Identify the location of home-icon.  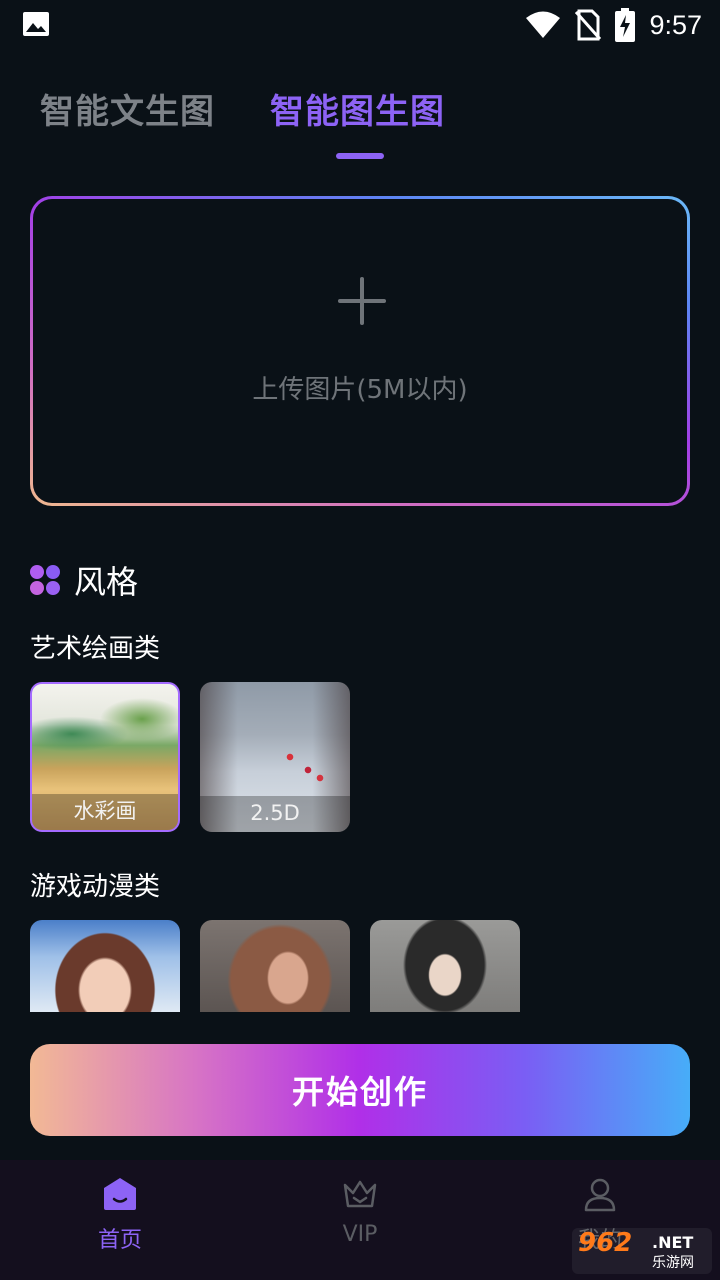
(120, 1194).